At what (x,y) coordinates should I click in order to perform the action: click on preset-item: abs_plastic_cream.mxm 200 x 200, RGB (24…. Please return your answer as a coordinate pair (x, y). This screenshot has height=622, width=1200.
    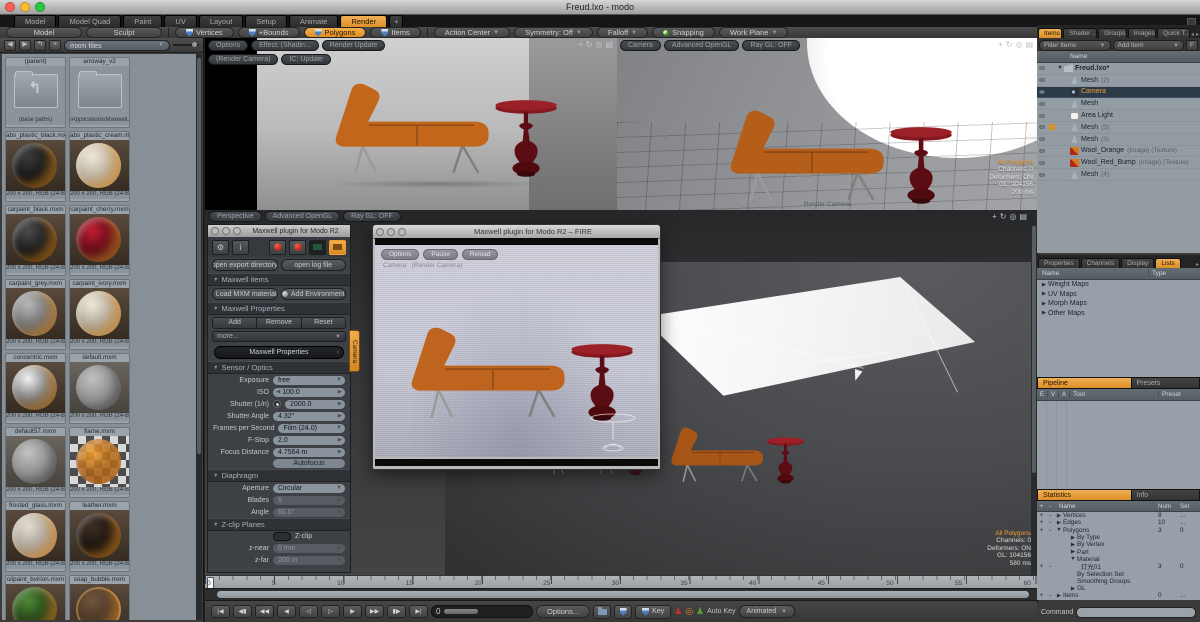
    Looking at the image, I should click on (99, 166).